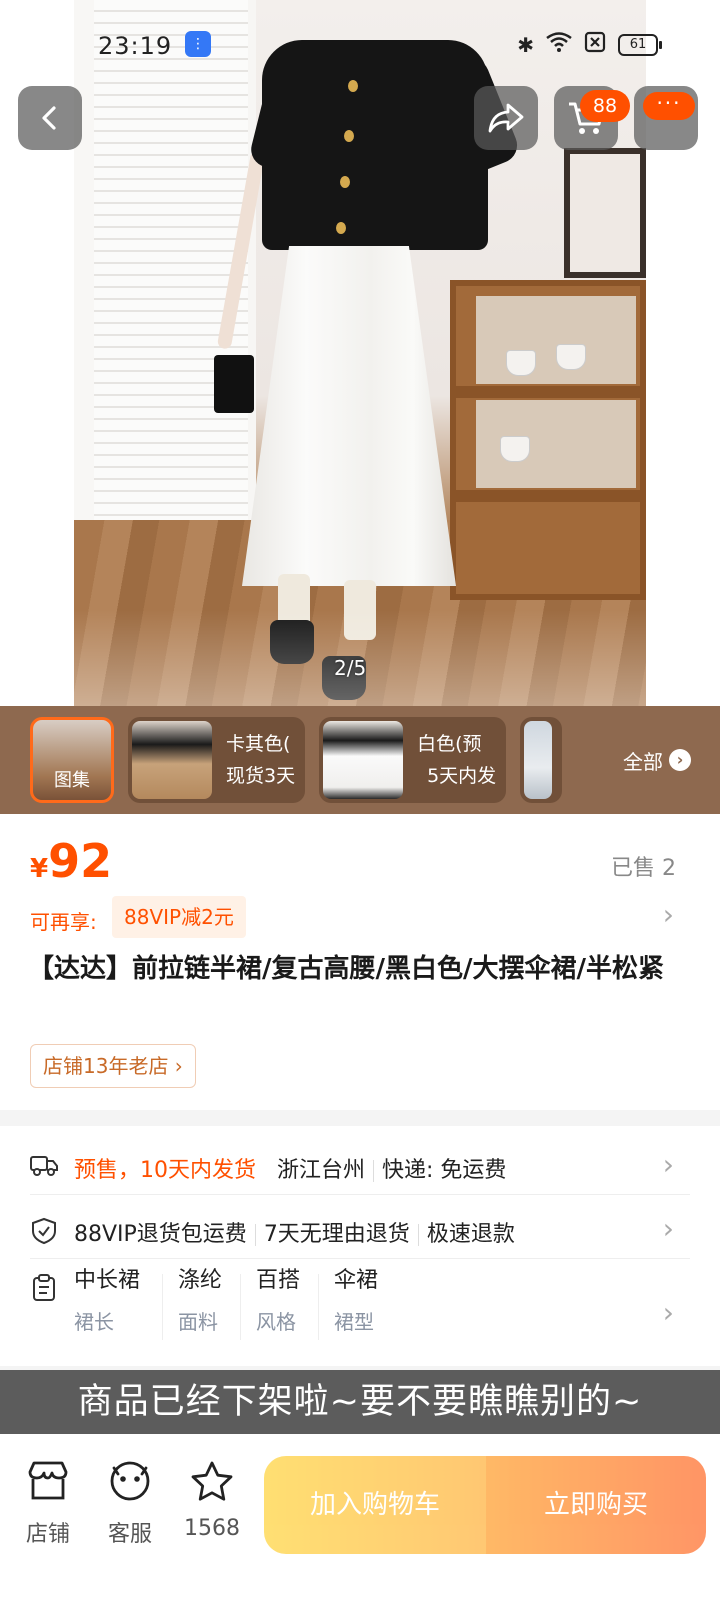 Image resolution: width=720 pixels, height=1600 pixels. I want to click on bluetooth-icon: ✱, so click(525, 44).